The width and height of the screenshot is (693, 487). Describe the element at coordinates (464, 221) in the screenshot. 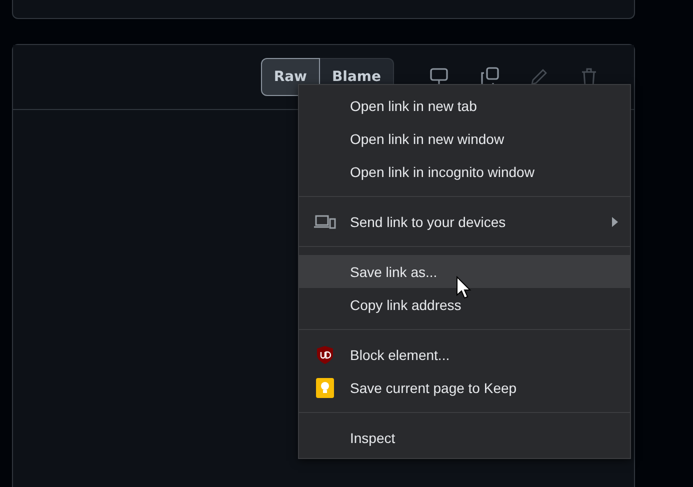

I see `menu-item: Send link to your devices` at that location.